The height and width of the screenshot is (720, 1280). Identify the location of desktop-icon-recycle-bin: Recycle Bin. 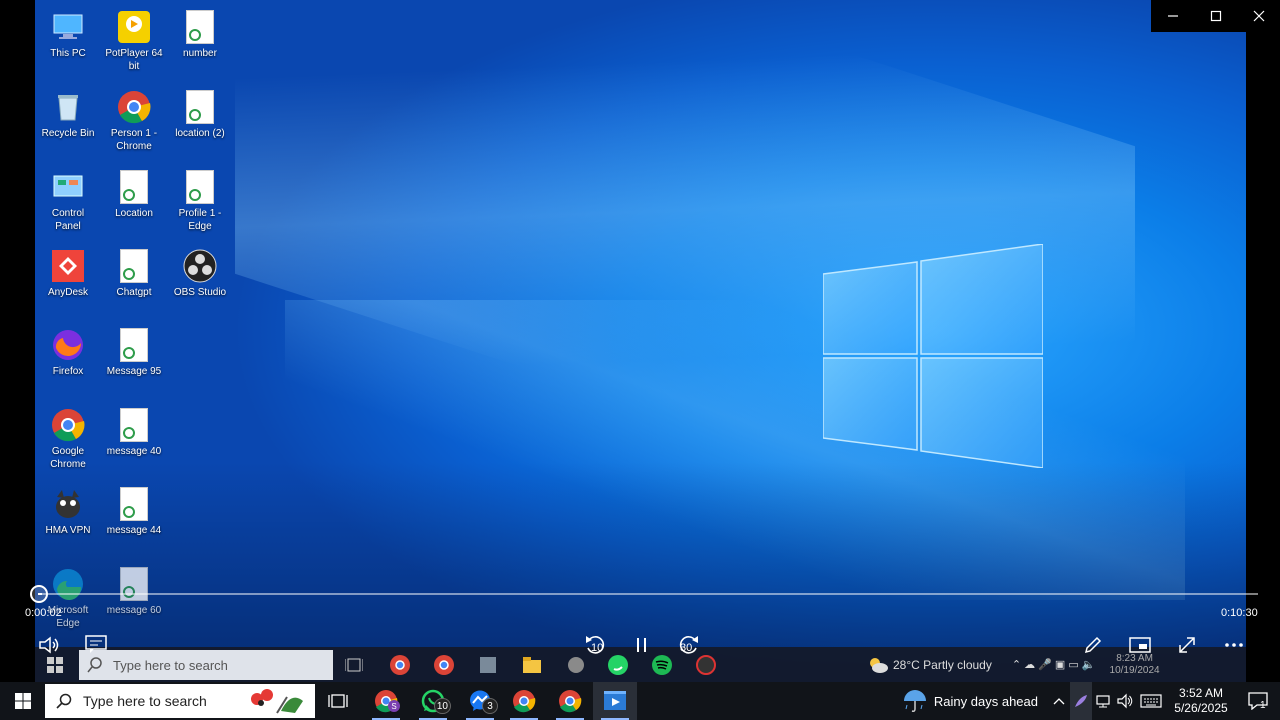
(68, 115).